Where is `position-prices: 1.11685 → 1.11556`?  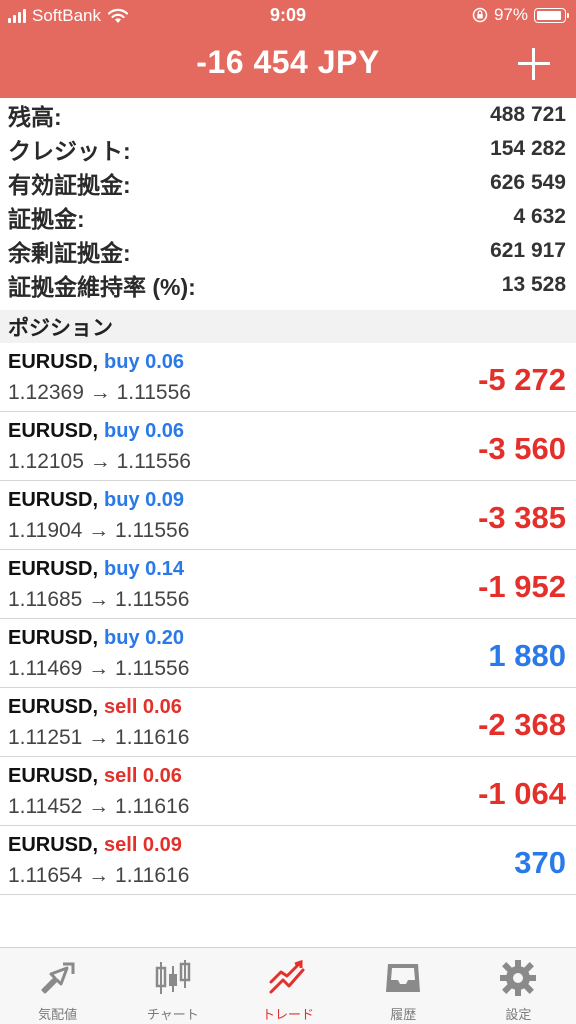 position-prices: 1.11685 → 1.11556 is located at coordinates (99, 599).